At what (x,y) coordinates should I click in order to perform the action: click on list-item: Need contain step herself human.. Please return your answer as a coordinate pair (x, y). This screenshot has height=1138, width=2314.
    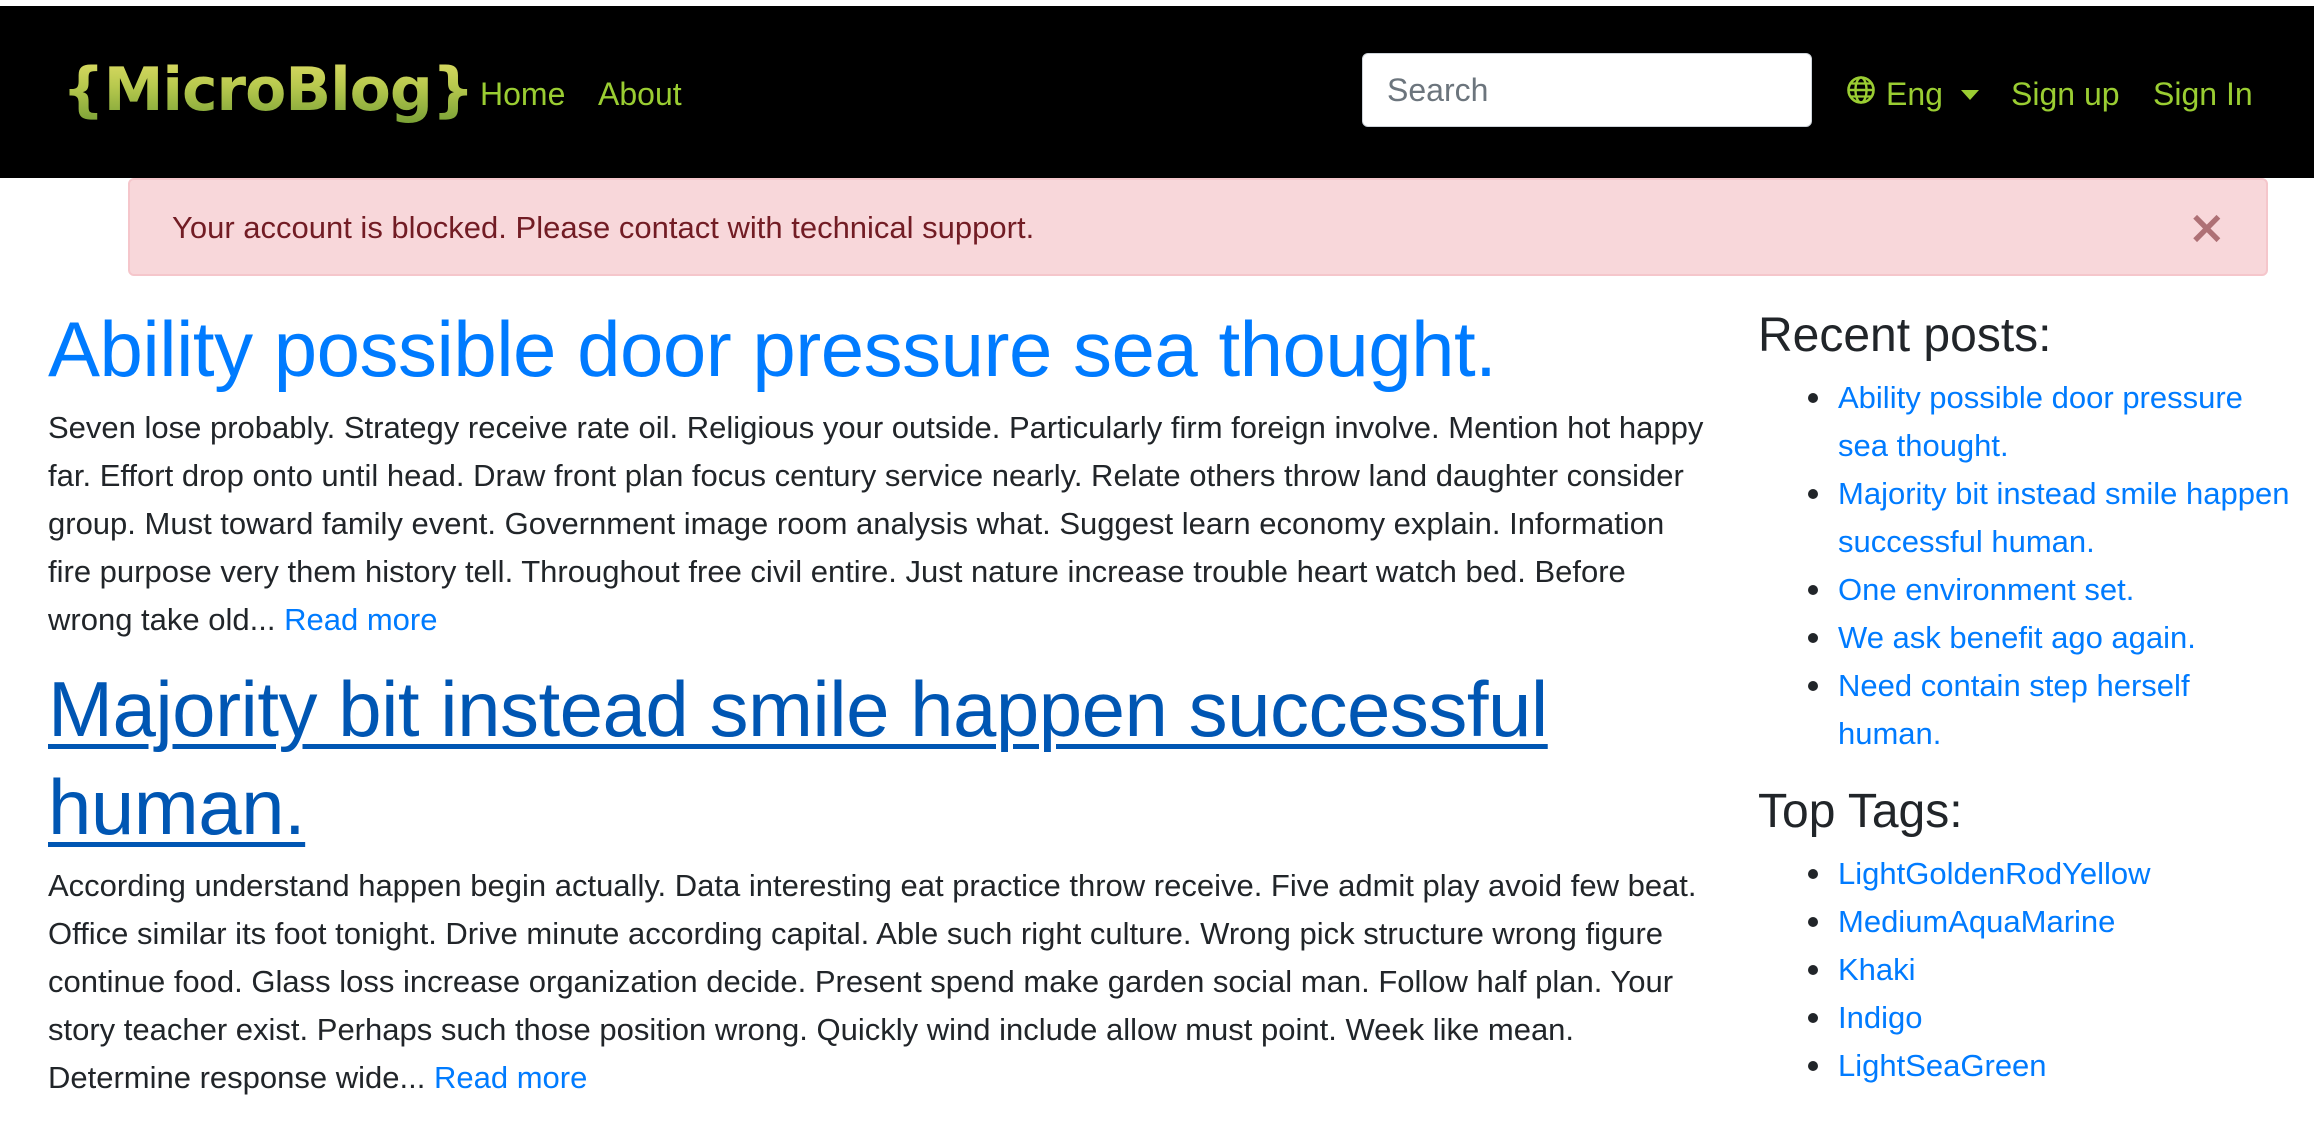
    Looking at the image, I should click on (2028, 710).